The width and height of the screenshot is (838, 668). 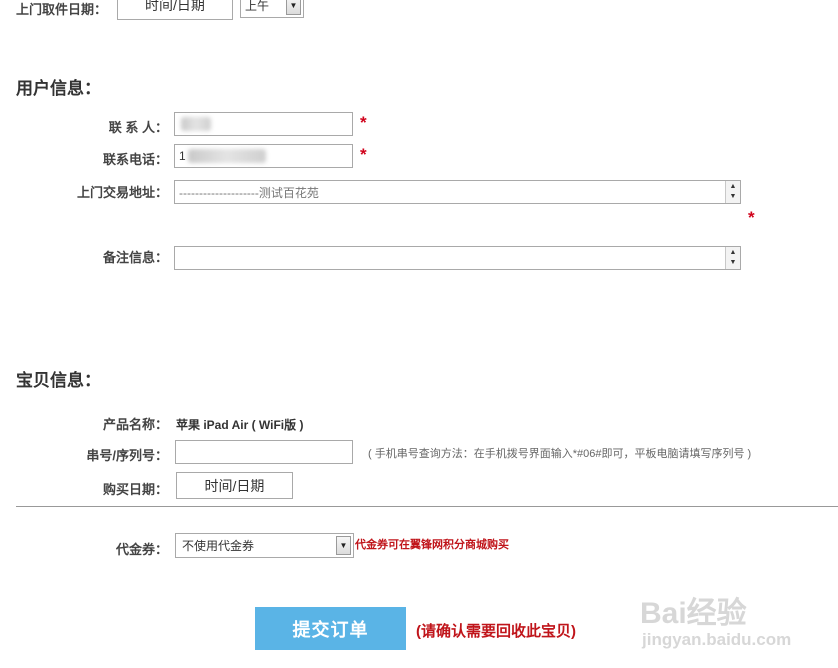 What do you see at coordinates (457, 192) in the screenshot?
I see `address-textarea: --------------------测试百花苑 ▲ ▼` at bounding box center [457, 192].